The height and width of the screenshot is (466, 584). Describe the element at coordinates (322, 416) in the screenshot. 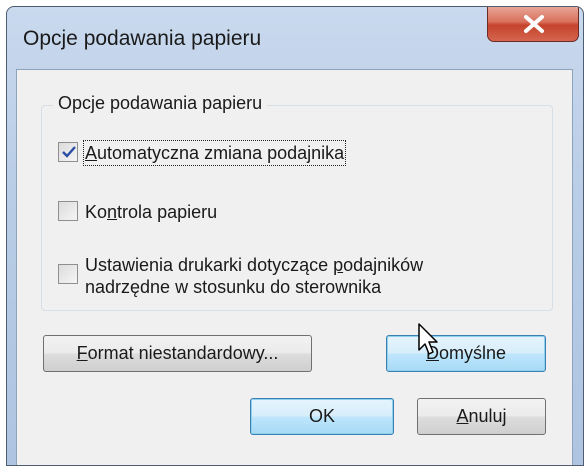

I see `ok-button: OK` at that location.